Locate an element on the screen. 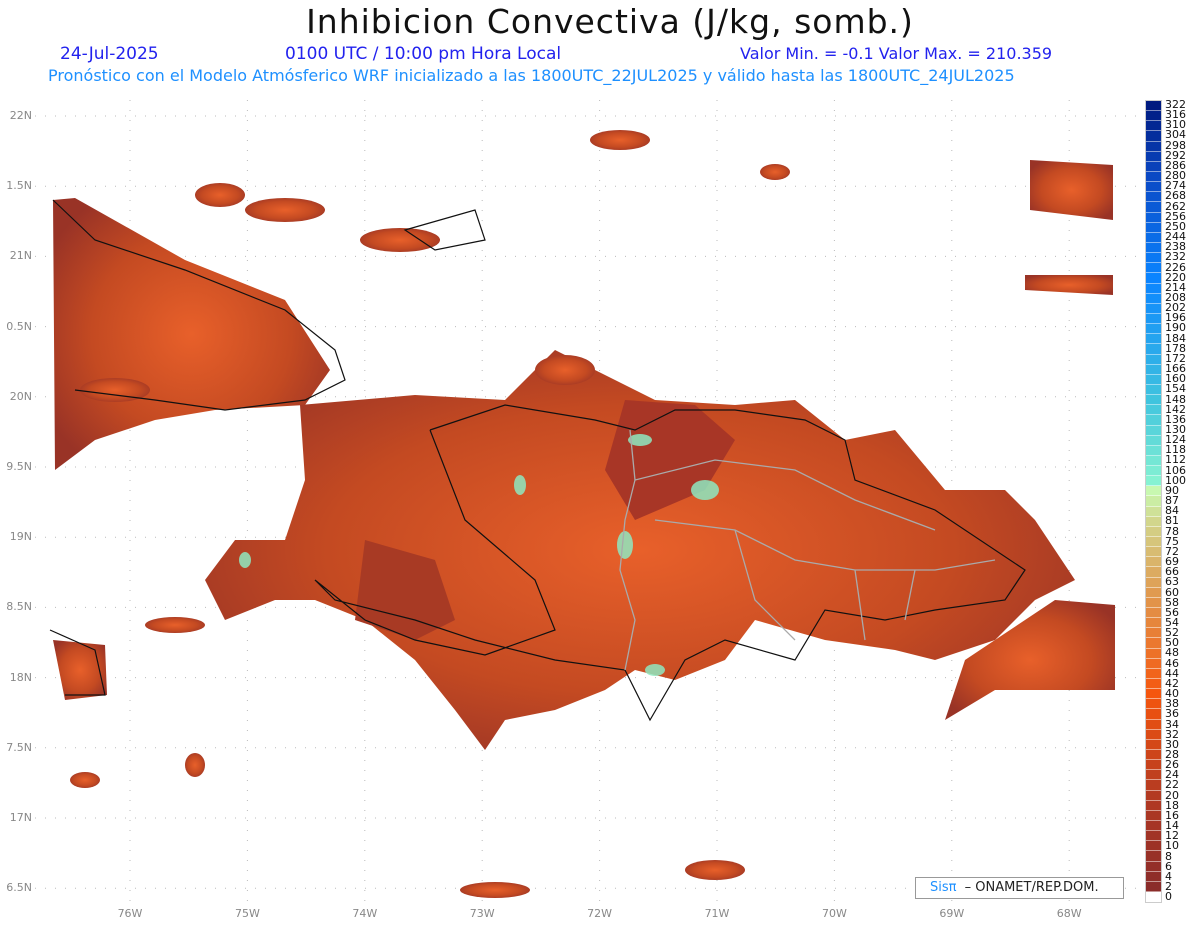 The width and height of the screenshot is (1200, 927). lat-label: 17N is located at coordinates (20, 817).